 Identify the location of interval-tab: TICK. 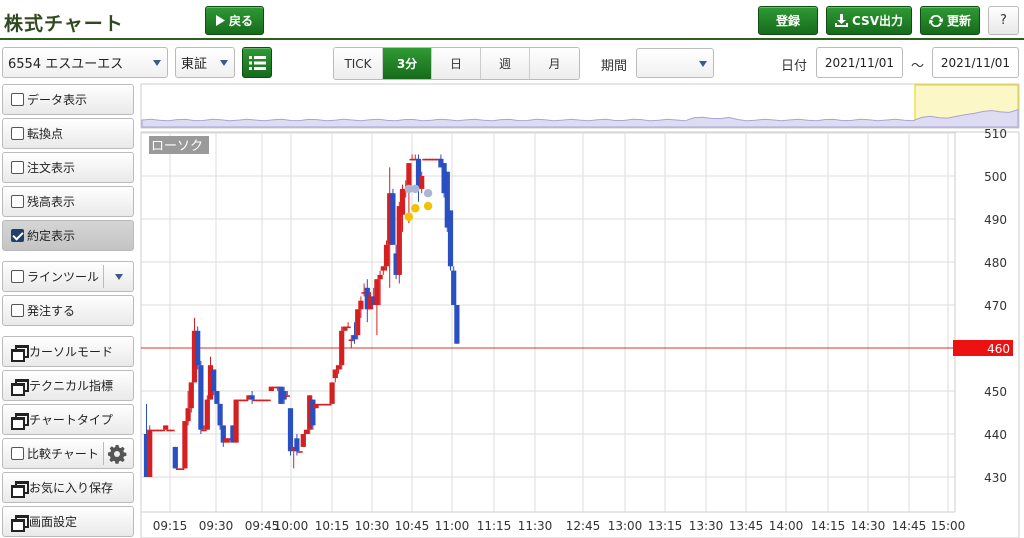
(358, 63).